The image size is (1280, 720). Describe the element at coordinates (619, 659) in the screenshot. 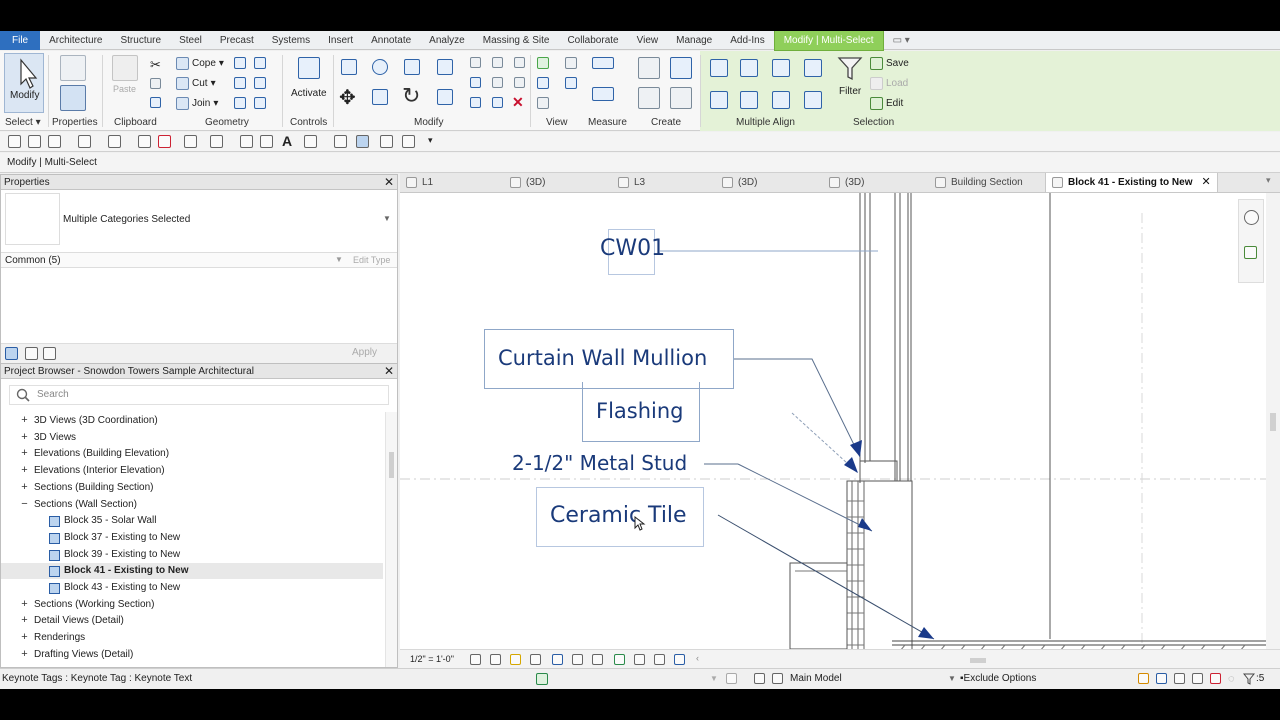

I see `reveal-hidden-icon` at that location.